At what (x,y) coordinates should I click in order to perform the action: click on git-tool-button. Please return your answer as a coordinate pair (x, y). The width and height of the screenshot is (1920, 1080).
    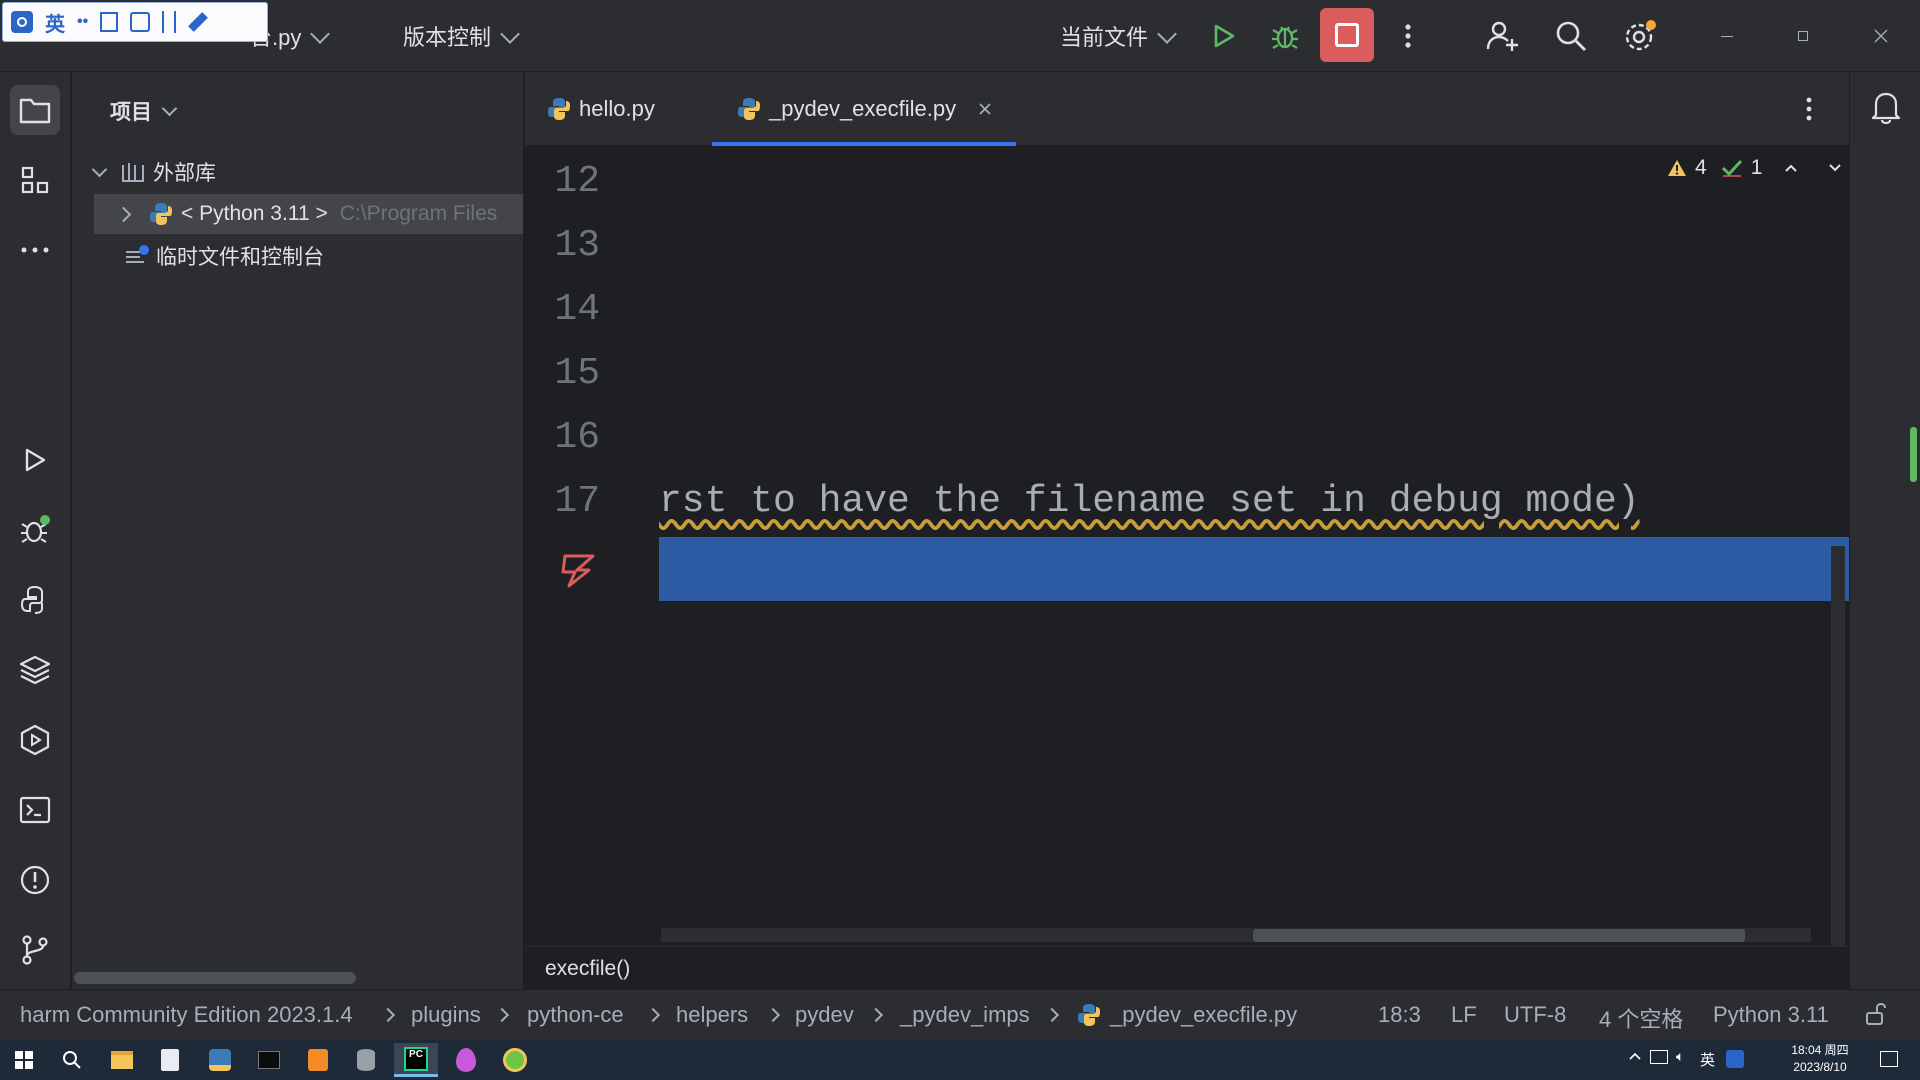
    Looking at the image, I should click on (35, 950).